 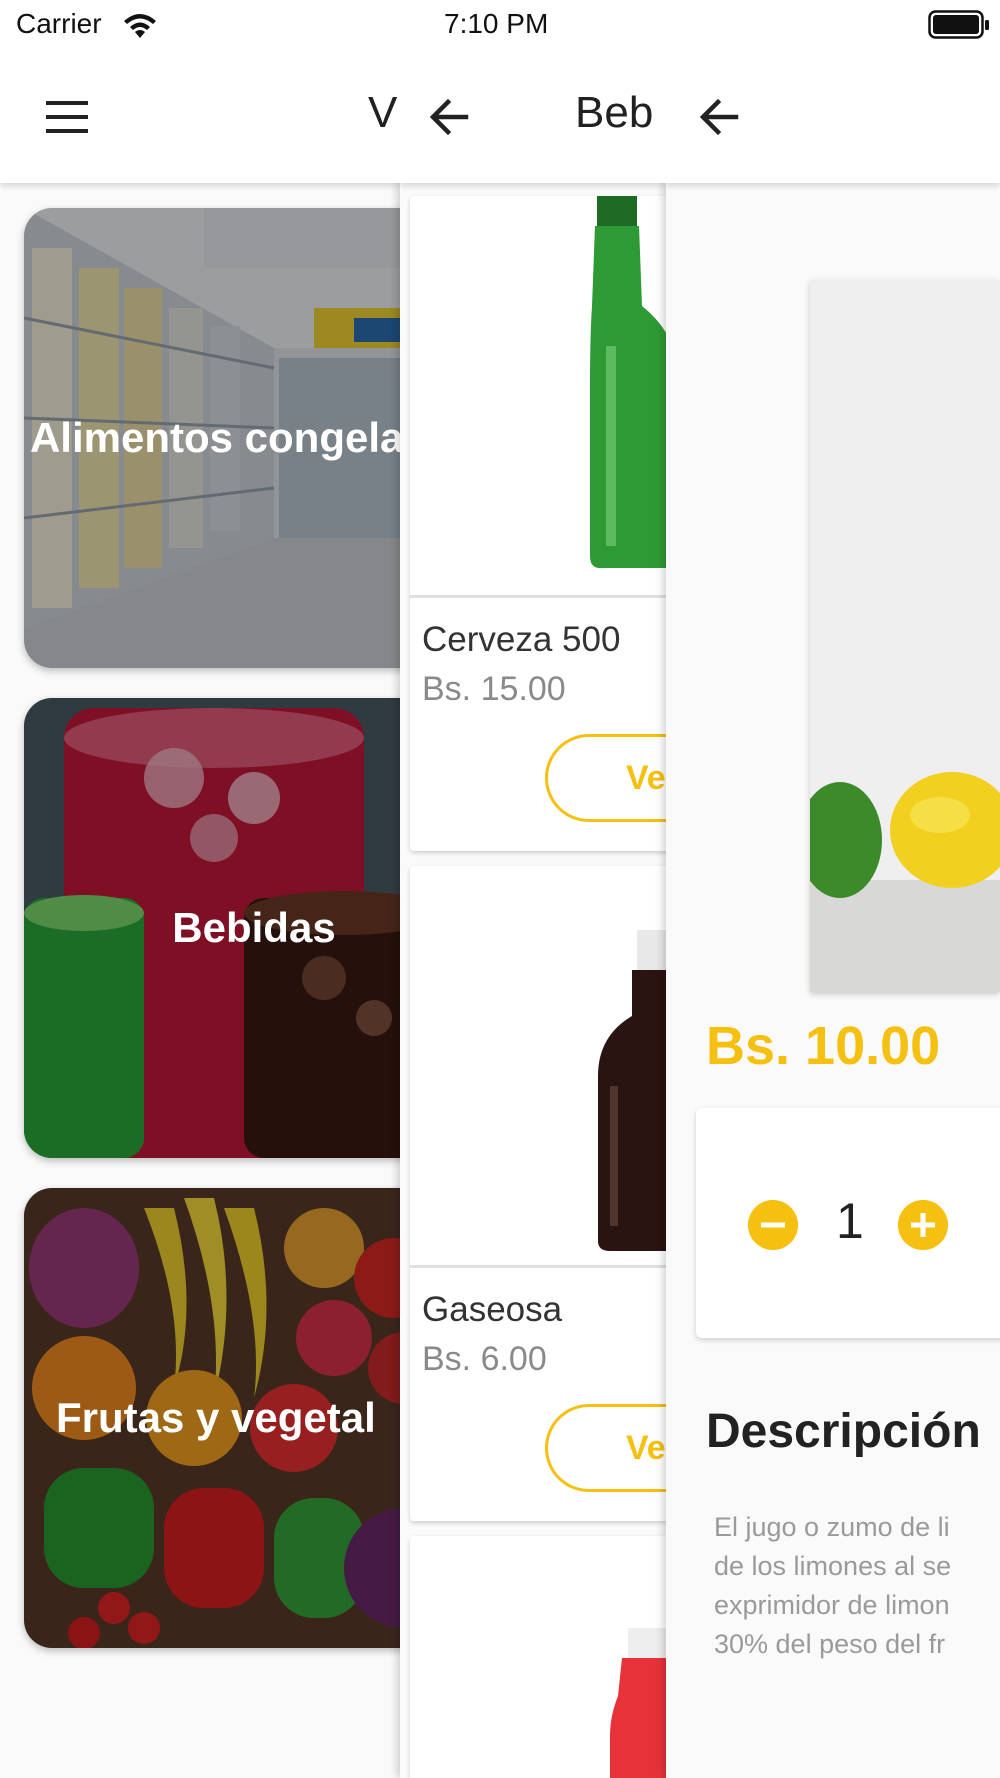 I want to click on page-title: V, so click(x=383, y=112).